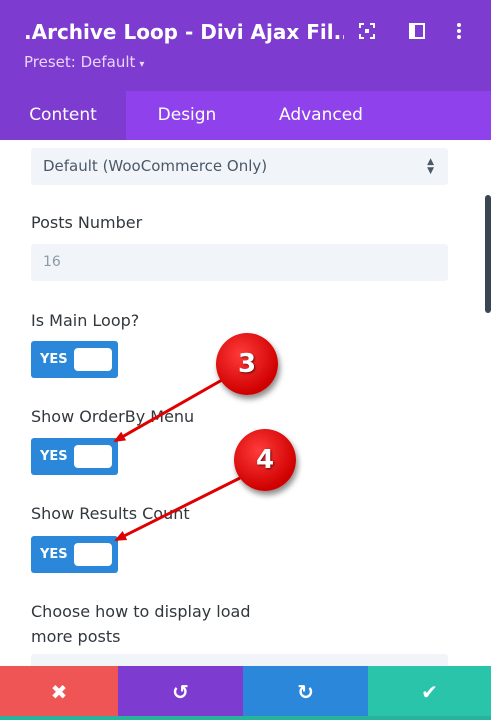 Image resolution: width=491 pixels, height=720 pixels. I want to click on cancel-button: ✖, so click(59, 693).